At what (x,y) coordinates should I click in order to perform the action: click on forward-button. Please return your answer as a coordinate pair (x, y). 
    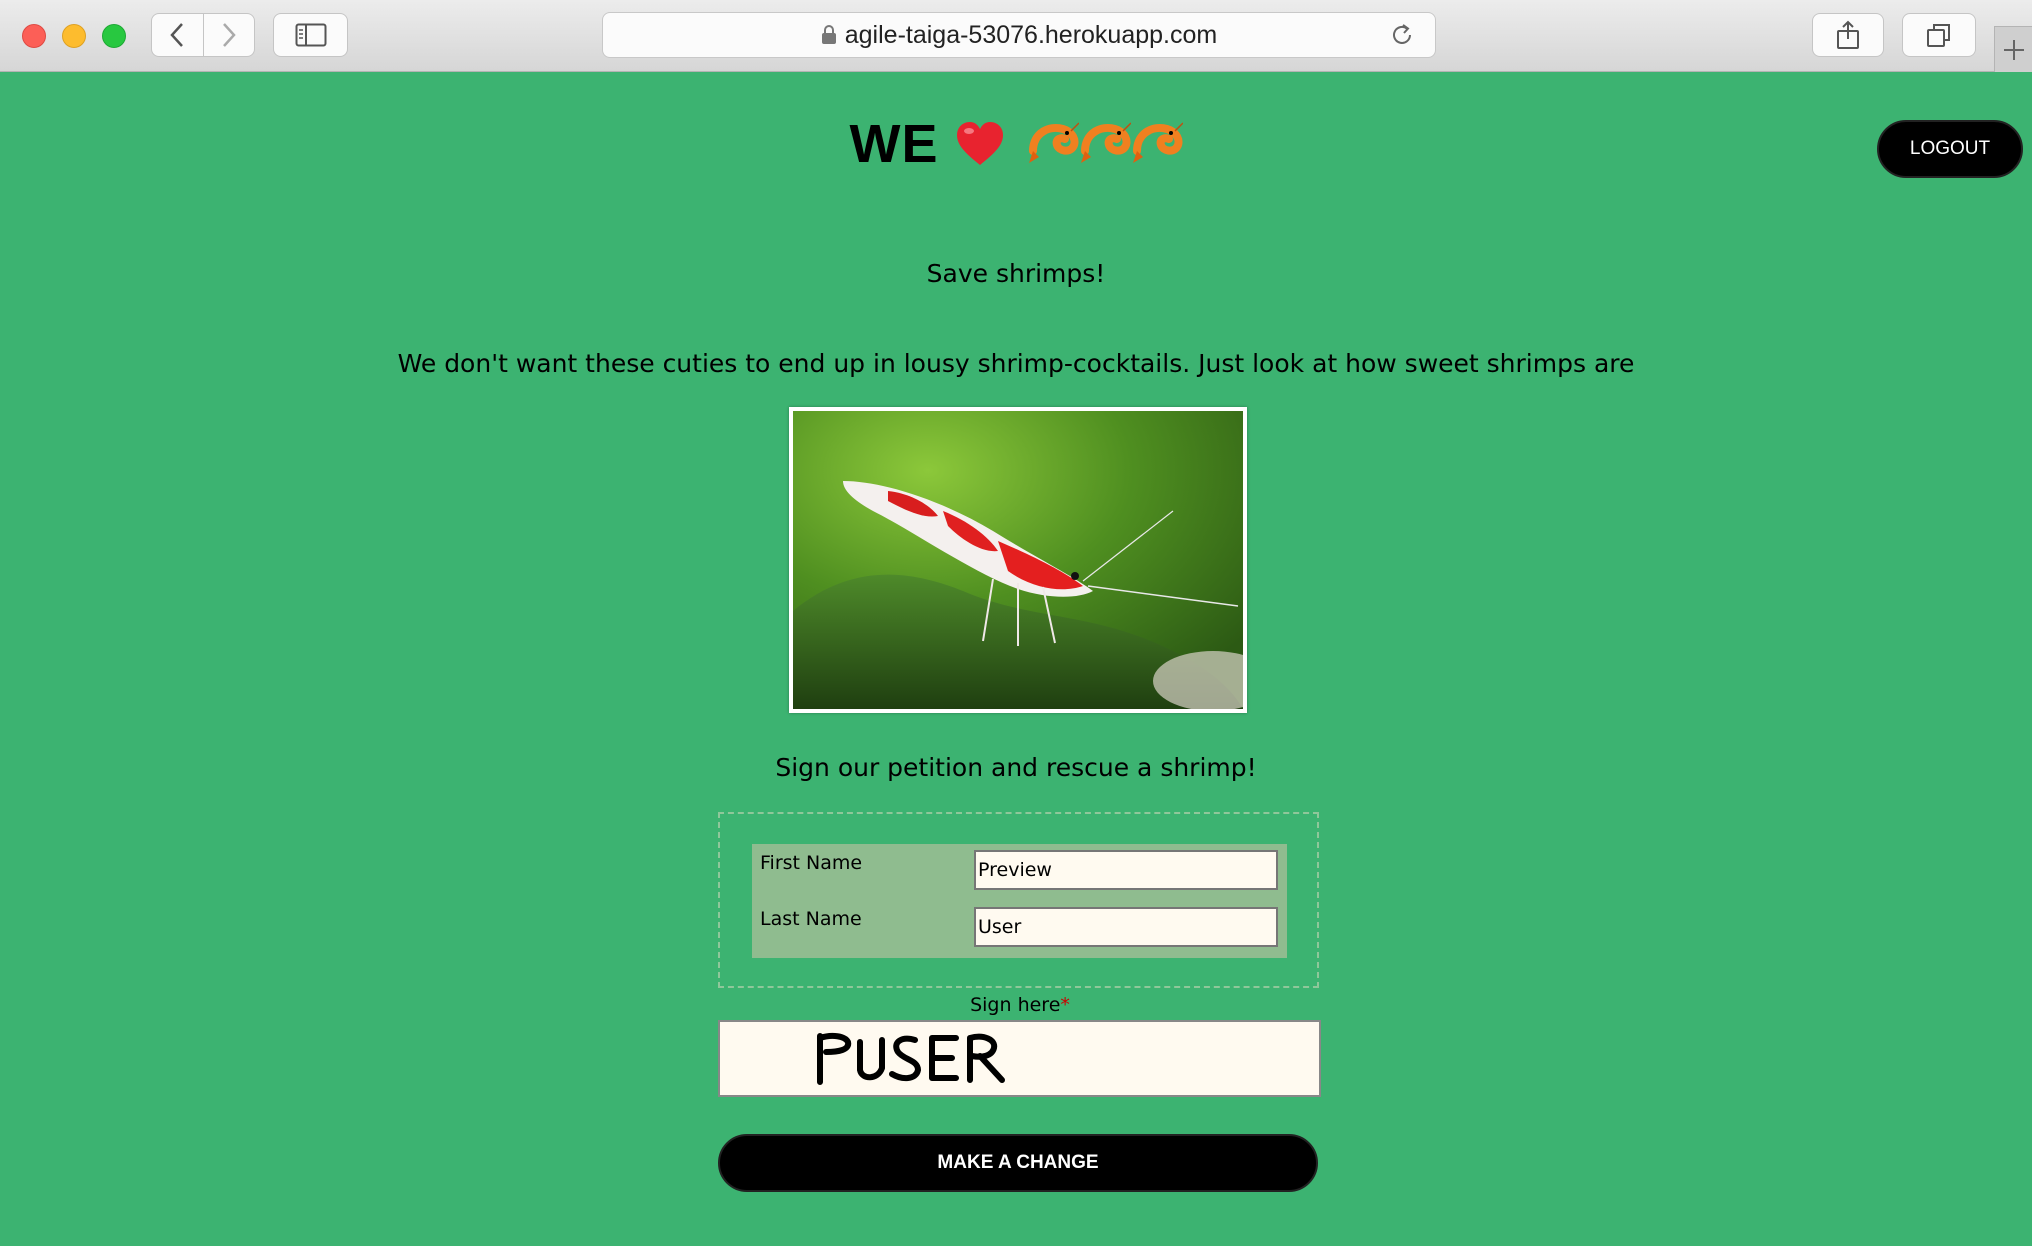
    Looking at the image, I should click on (228, 35).